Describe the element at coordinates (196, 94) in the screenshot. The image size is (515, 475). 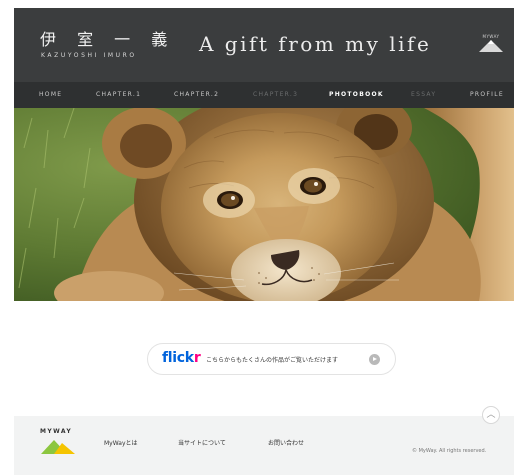
I see `nav-item-chapter-2: CHAPTER.2` at that location.